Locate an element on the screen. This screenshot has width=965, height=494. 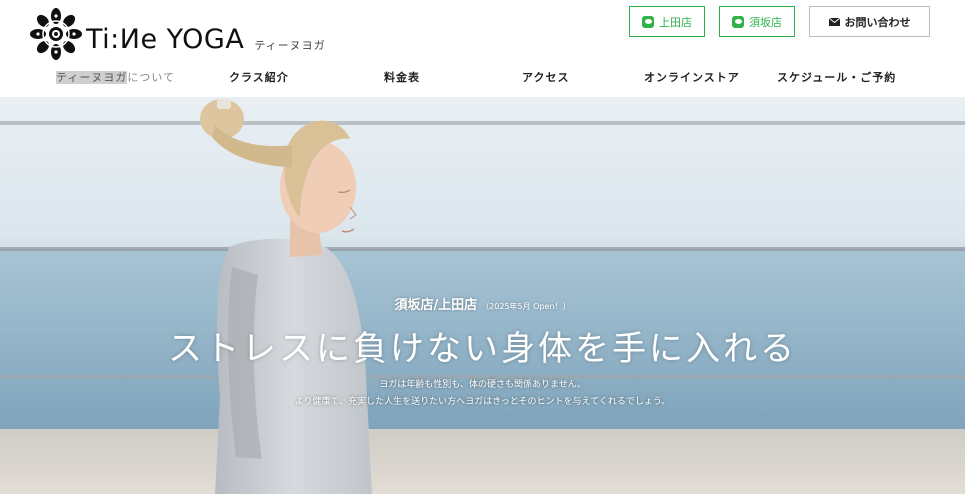
nav-item-online-store: オンラインストア is located at coordinates (692, 78).